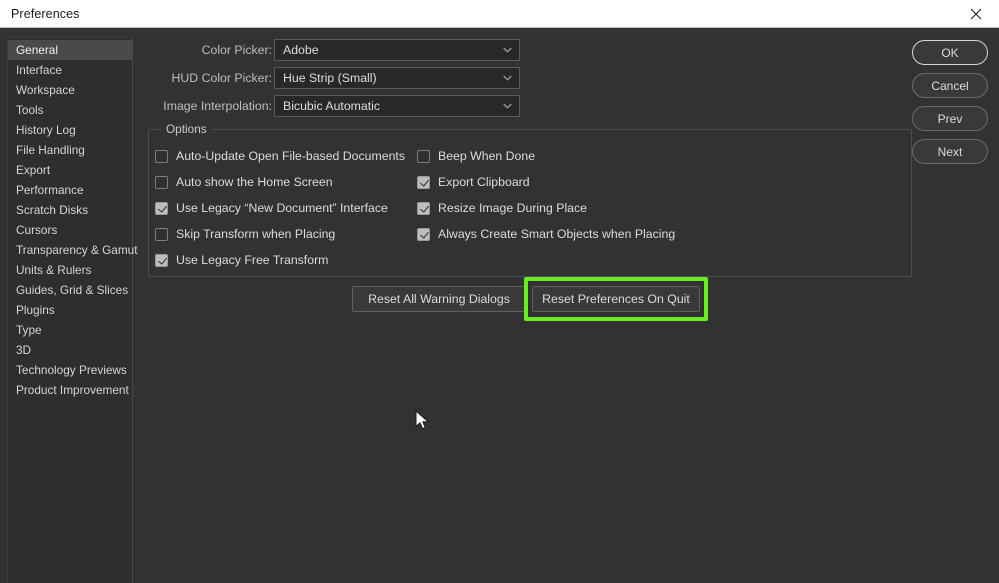 The image size is (999, 583). I want to click on checkbox-label: Use Legacy “New Document” Interface, so click(282, 208).